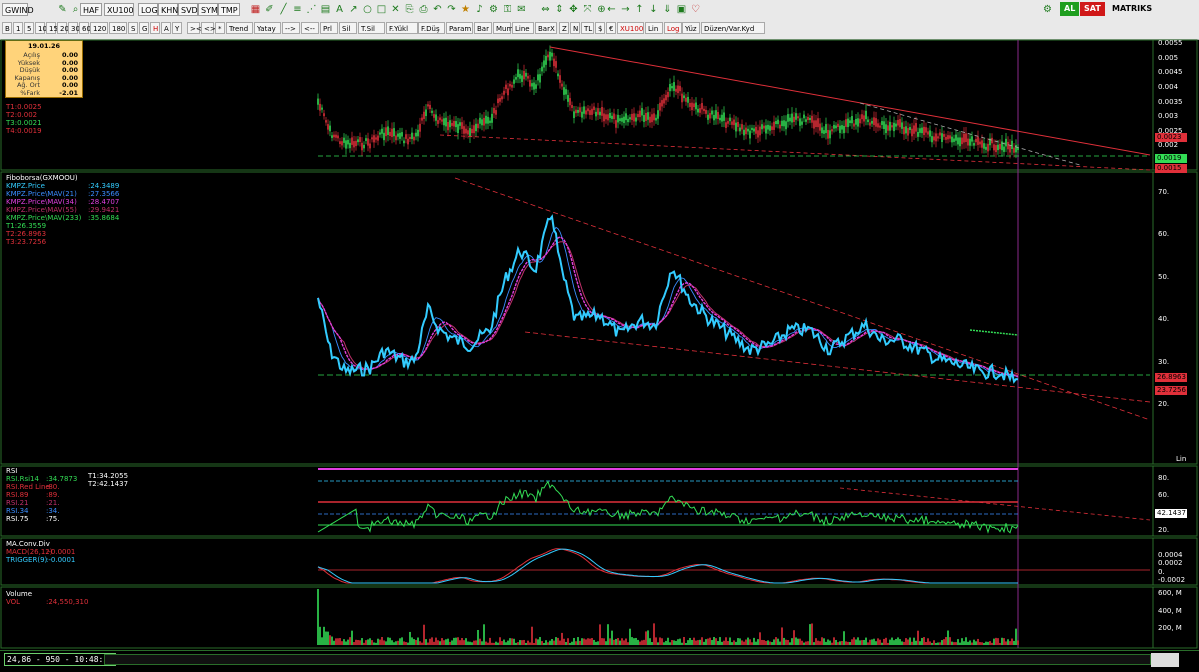 The width and height of the screenshot is (1199, 672). Describe the element at coordinates (62, 479) in the screenshot. I see `panel3-legend-value: :34.7873` at that location.